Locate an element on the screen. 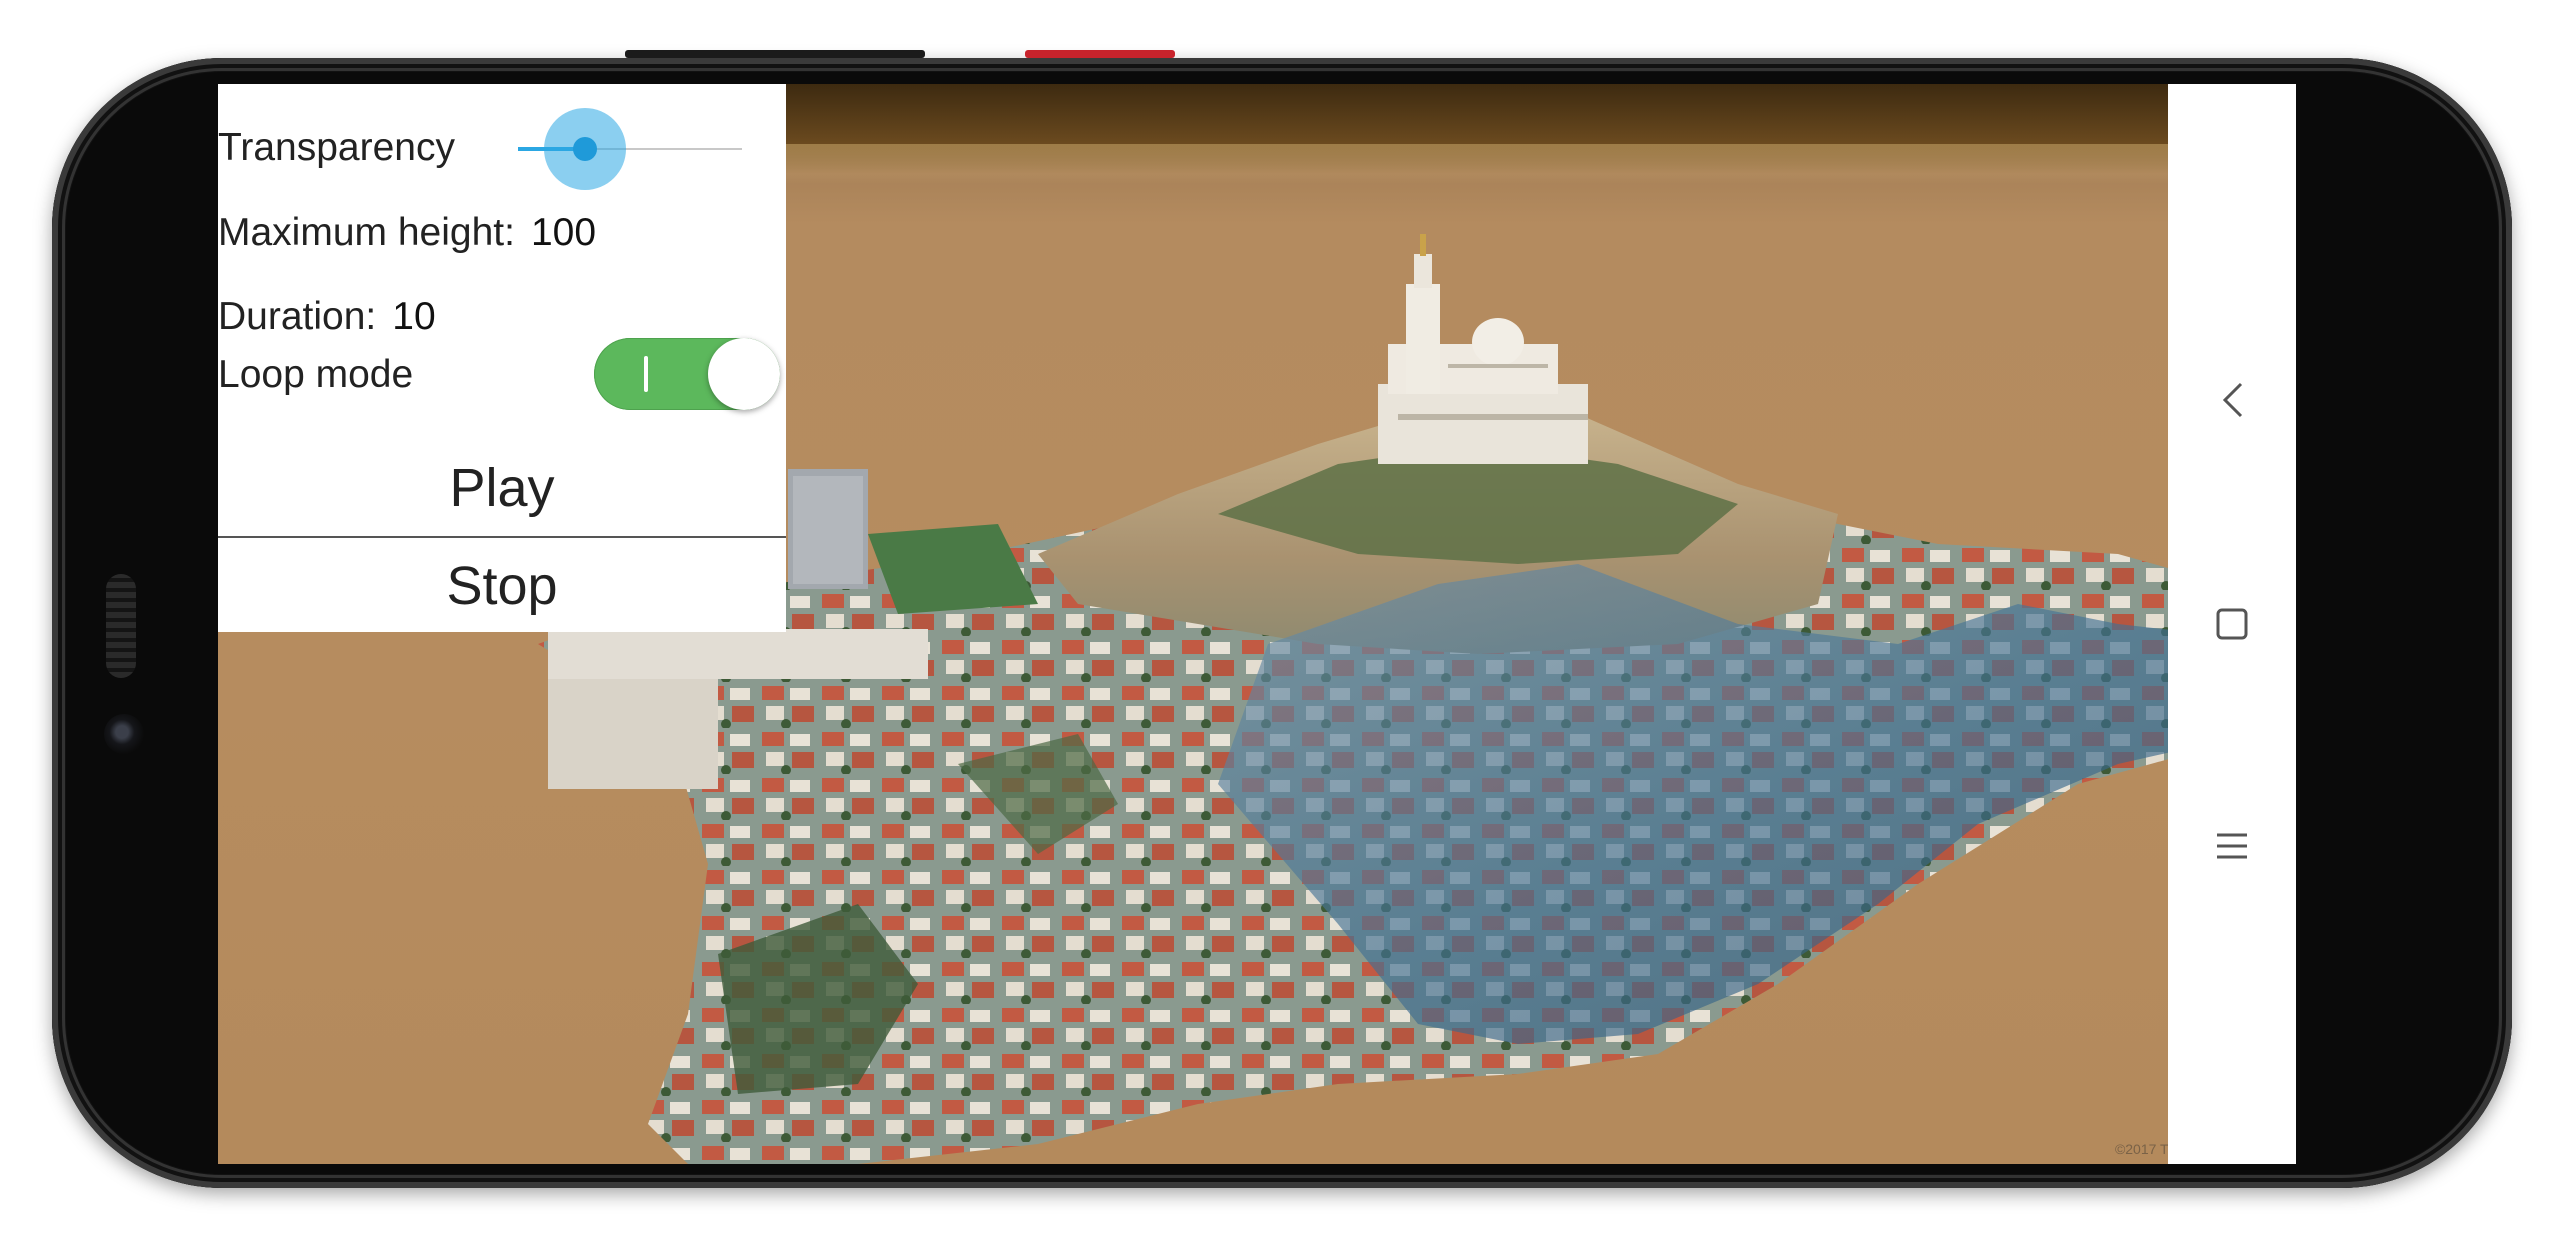  square-icon is located at coordinates (2232, 624).